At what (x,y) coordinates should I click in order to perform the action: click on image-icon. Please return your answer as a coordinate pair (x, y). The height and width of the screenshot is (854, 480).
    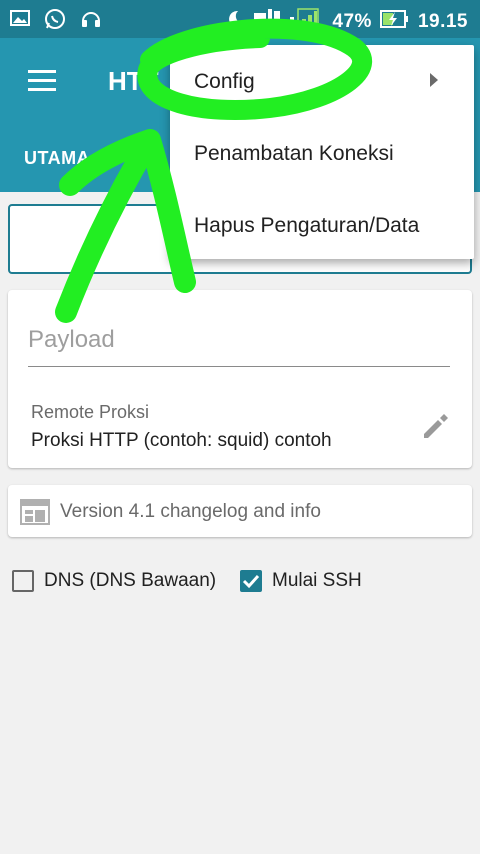
    Looking at the image, I should click on (20, 21).